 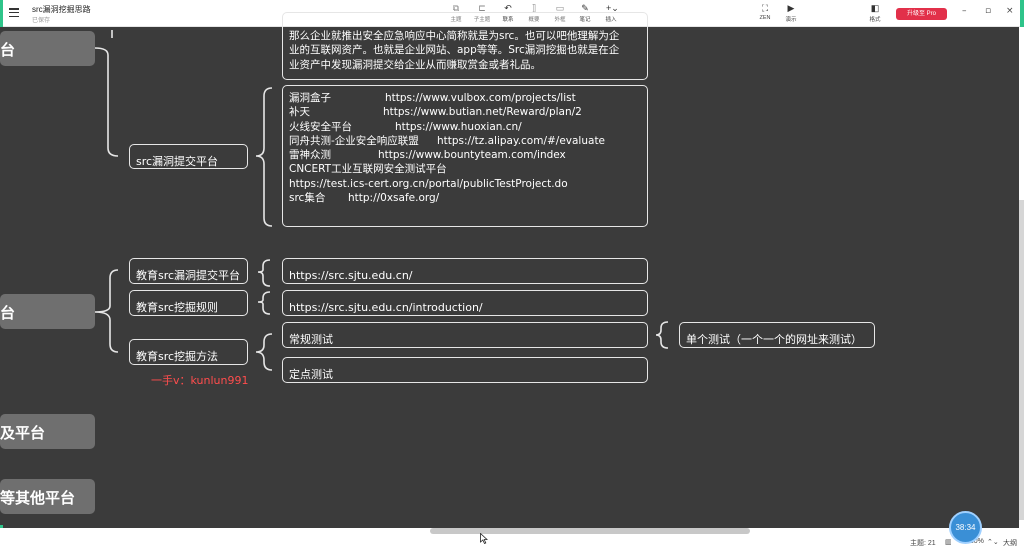 I want to click on horizontal-scrollbar, so click(x=590, y=531).